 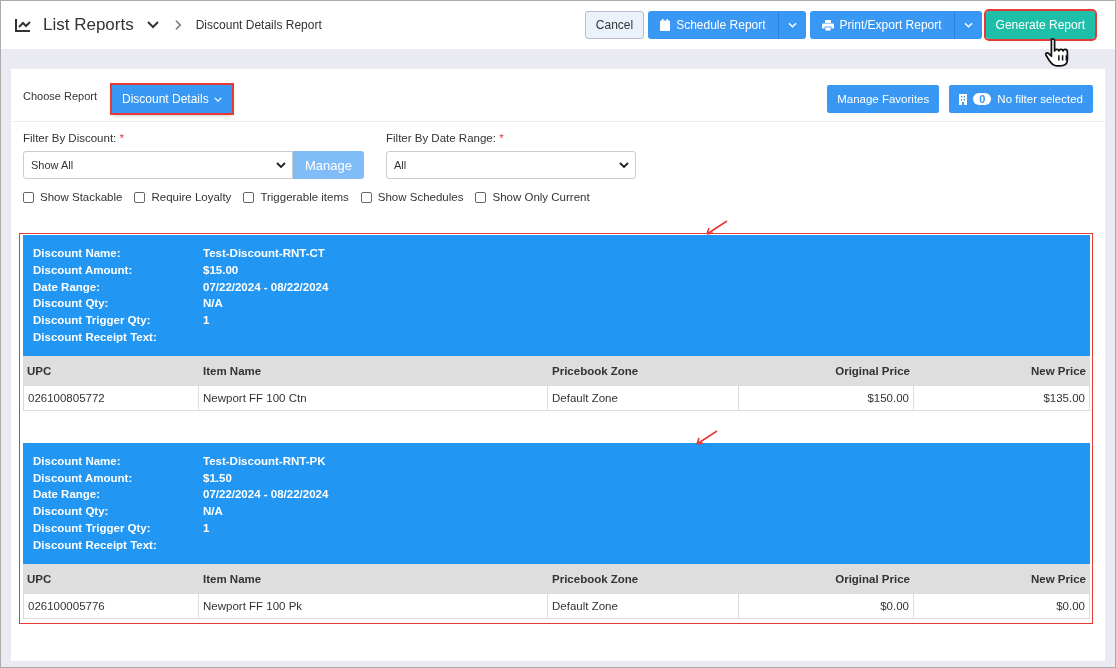 What do you see at coordinates (81, 197) in the screenshot?
I see `checkbox-label: Show Stackable` at bounding box center [81, 197].